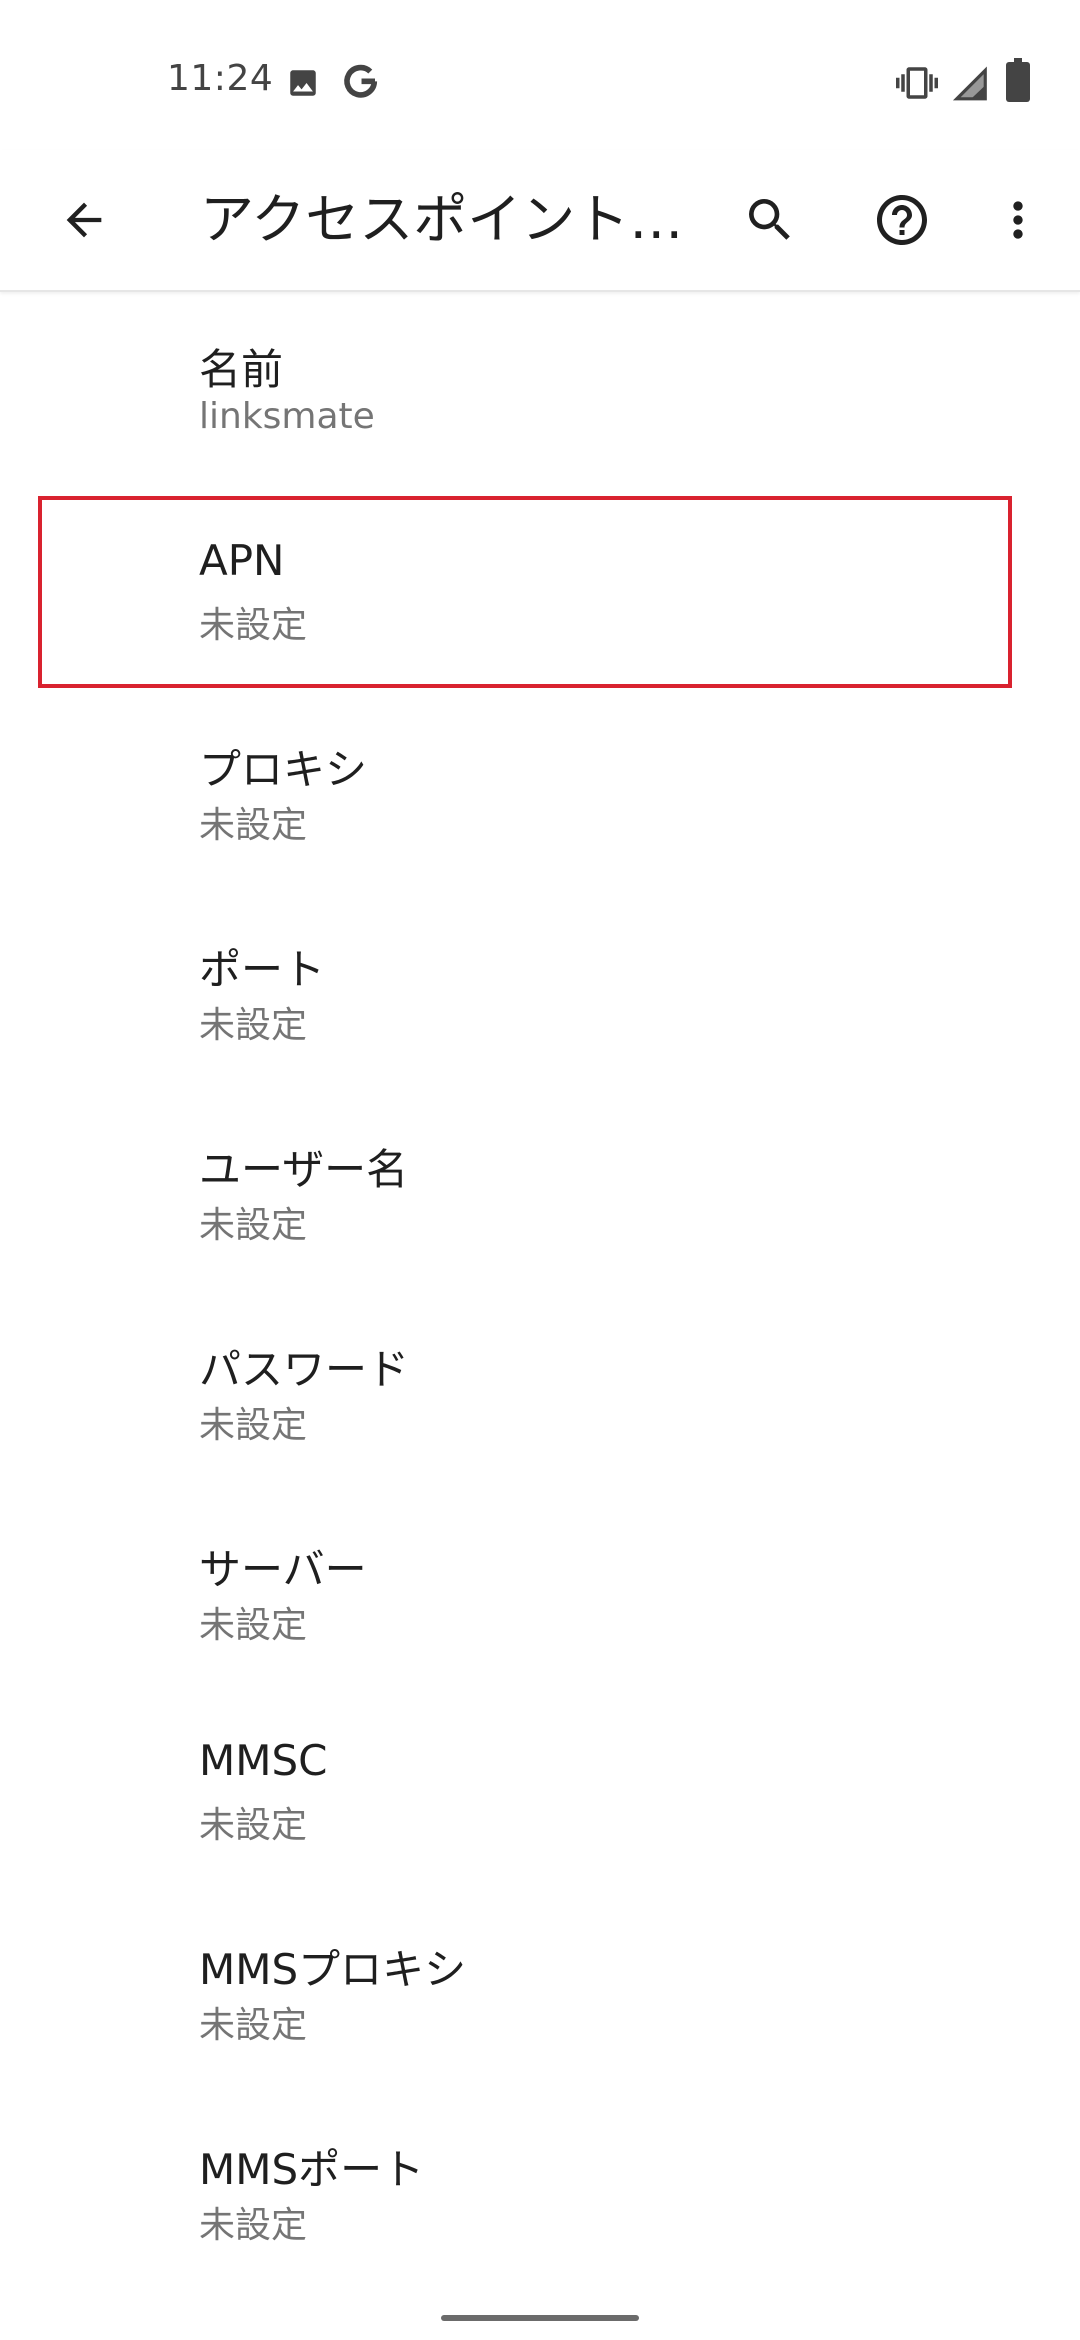 The image size is (1080, 2340). I want to click on field-label: ユーザー名, so click(304, 1169).